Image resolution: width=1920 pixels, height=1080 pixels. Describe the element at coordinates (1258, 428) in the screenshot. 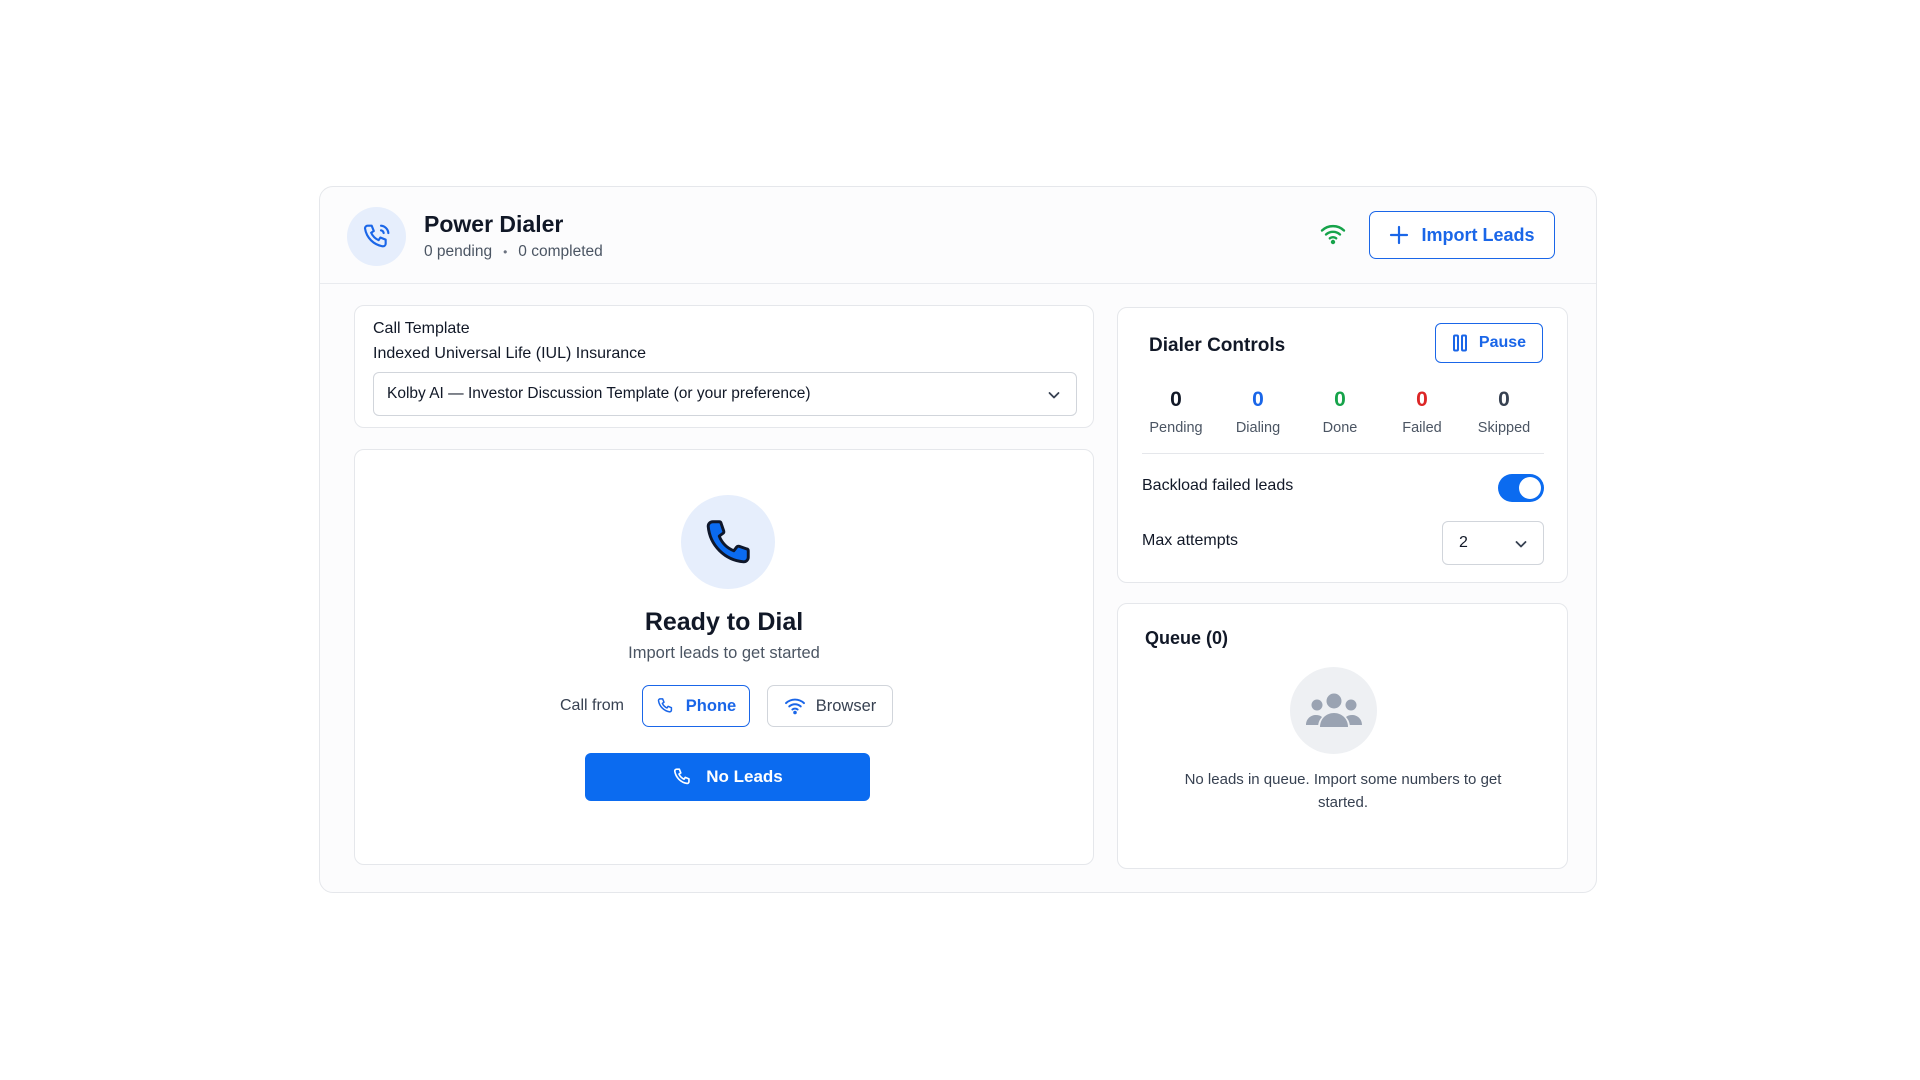

I see `stat-label: Dialing` at that location.